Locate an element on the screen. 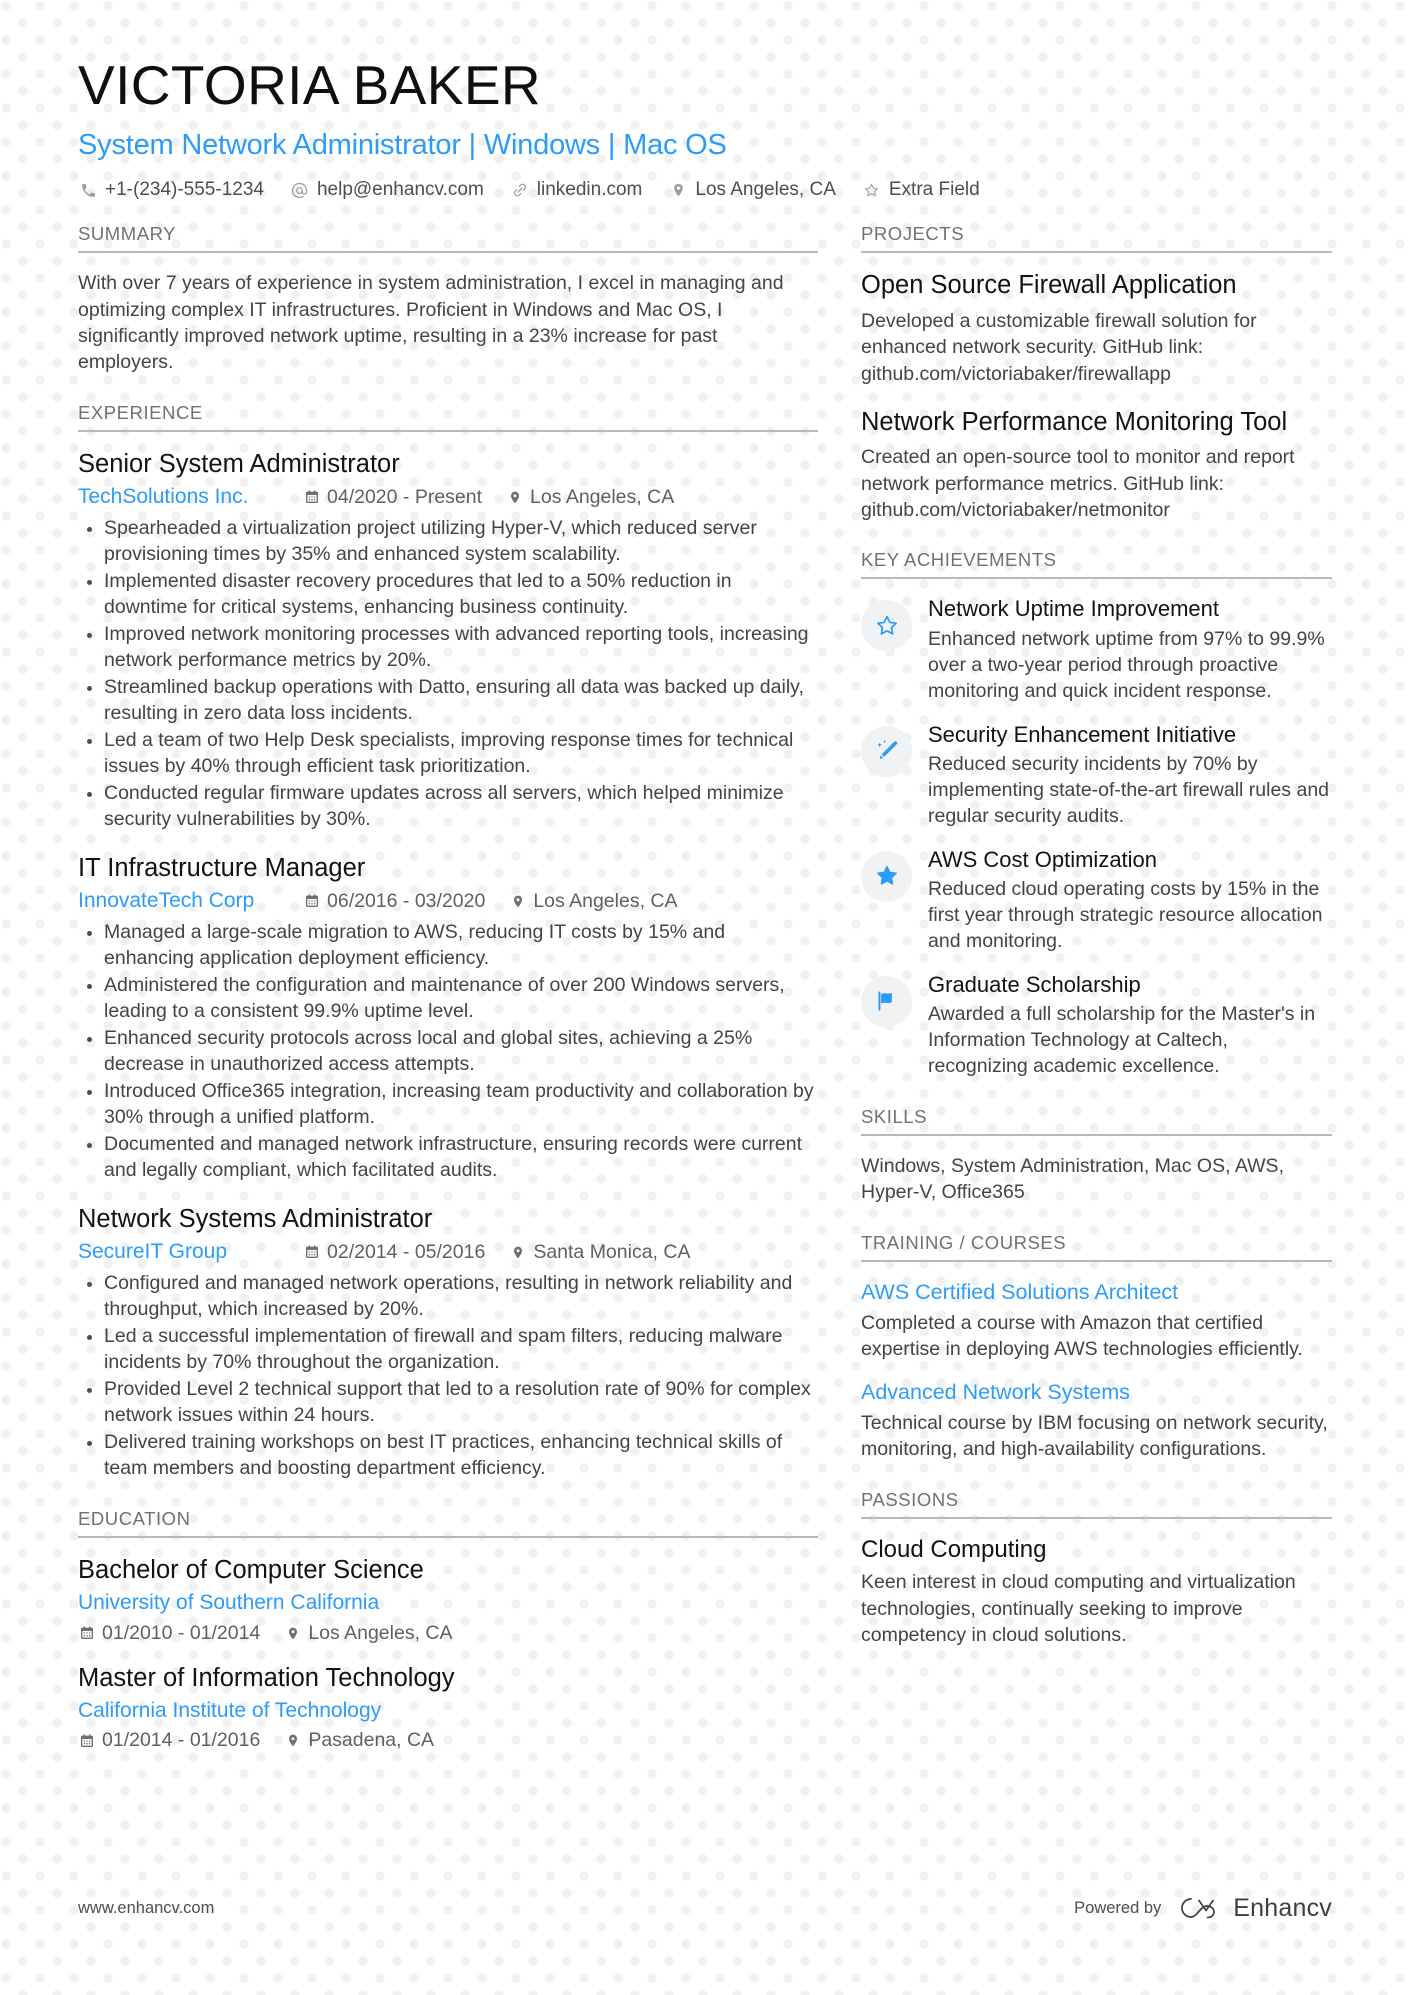  contact-phone: +1-(234)-555-1234 is located at coordinates (171, 190).